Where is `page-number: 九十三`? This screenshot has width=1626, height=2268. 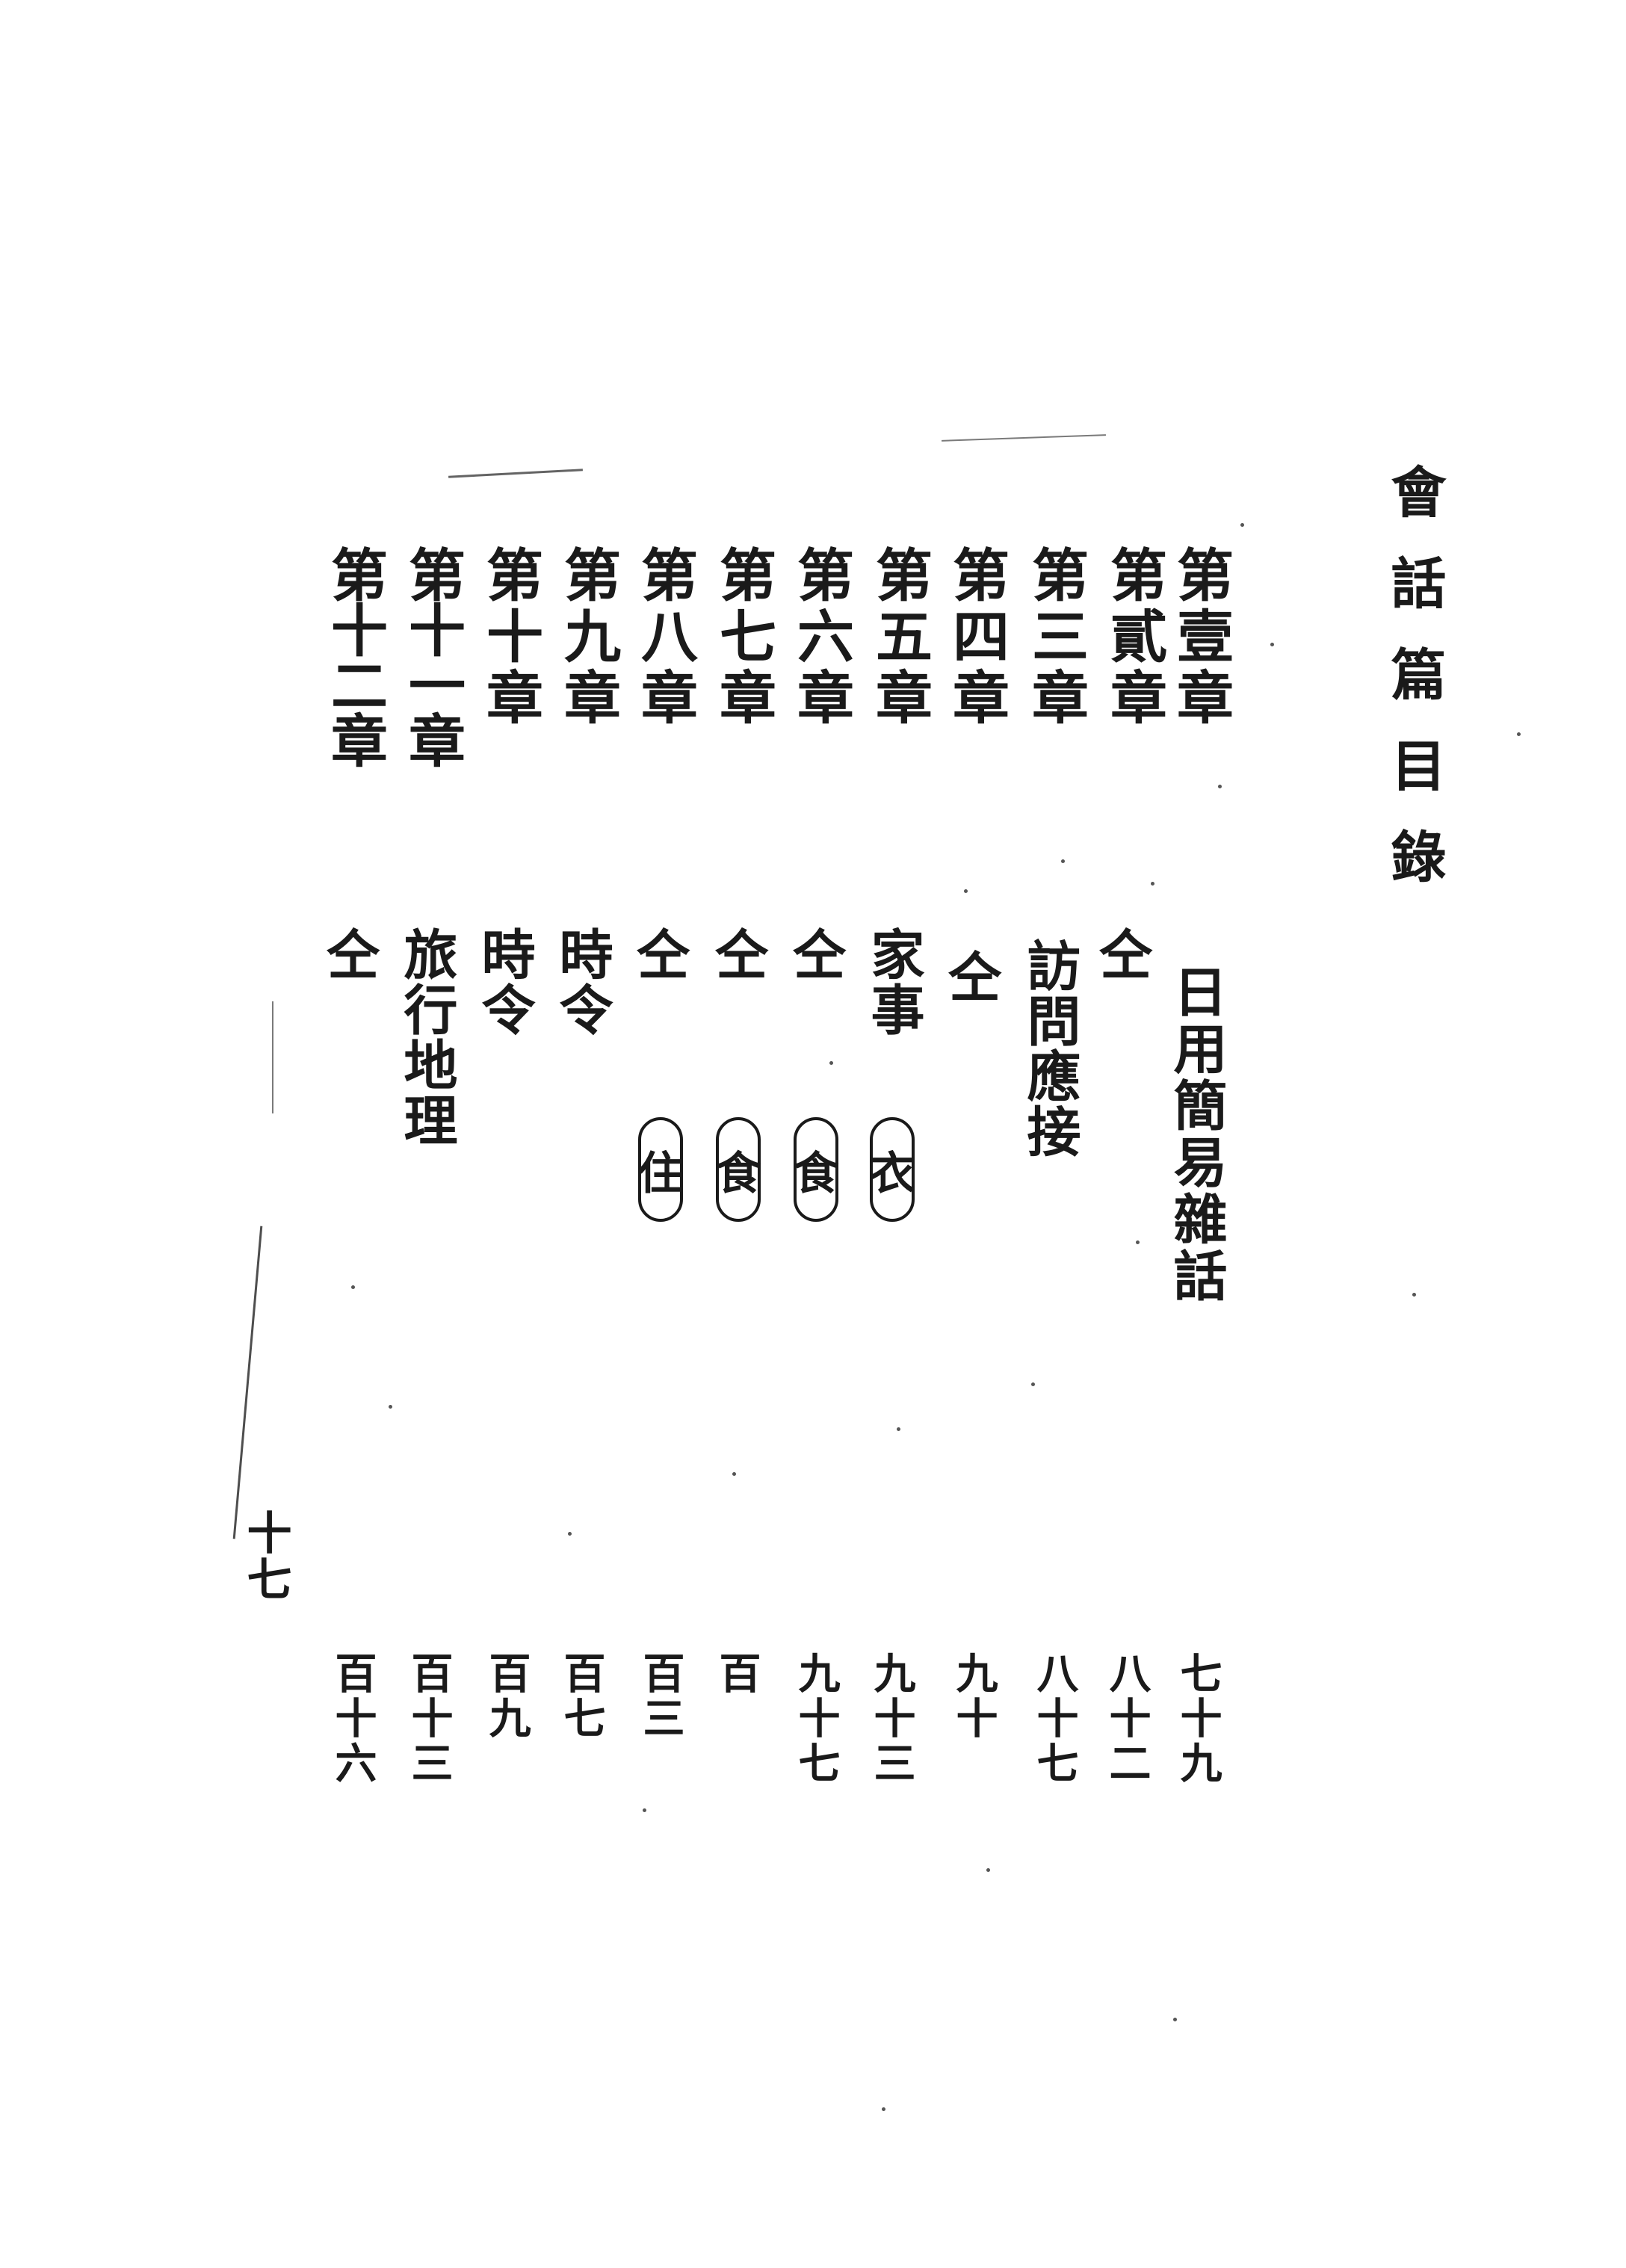 page-number: 九十三 is located at coordinates (891, 1718).